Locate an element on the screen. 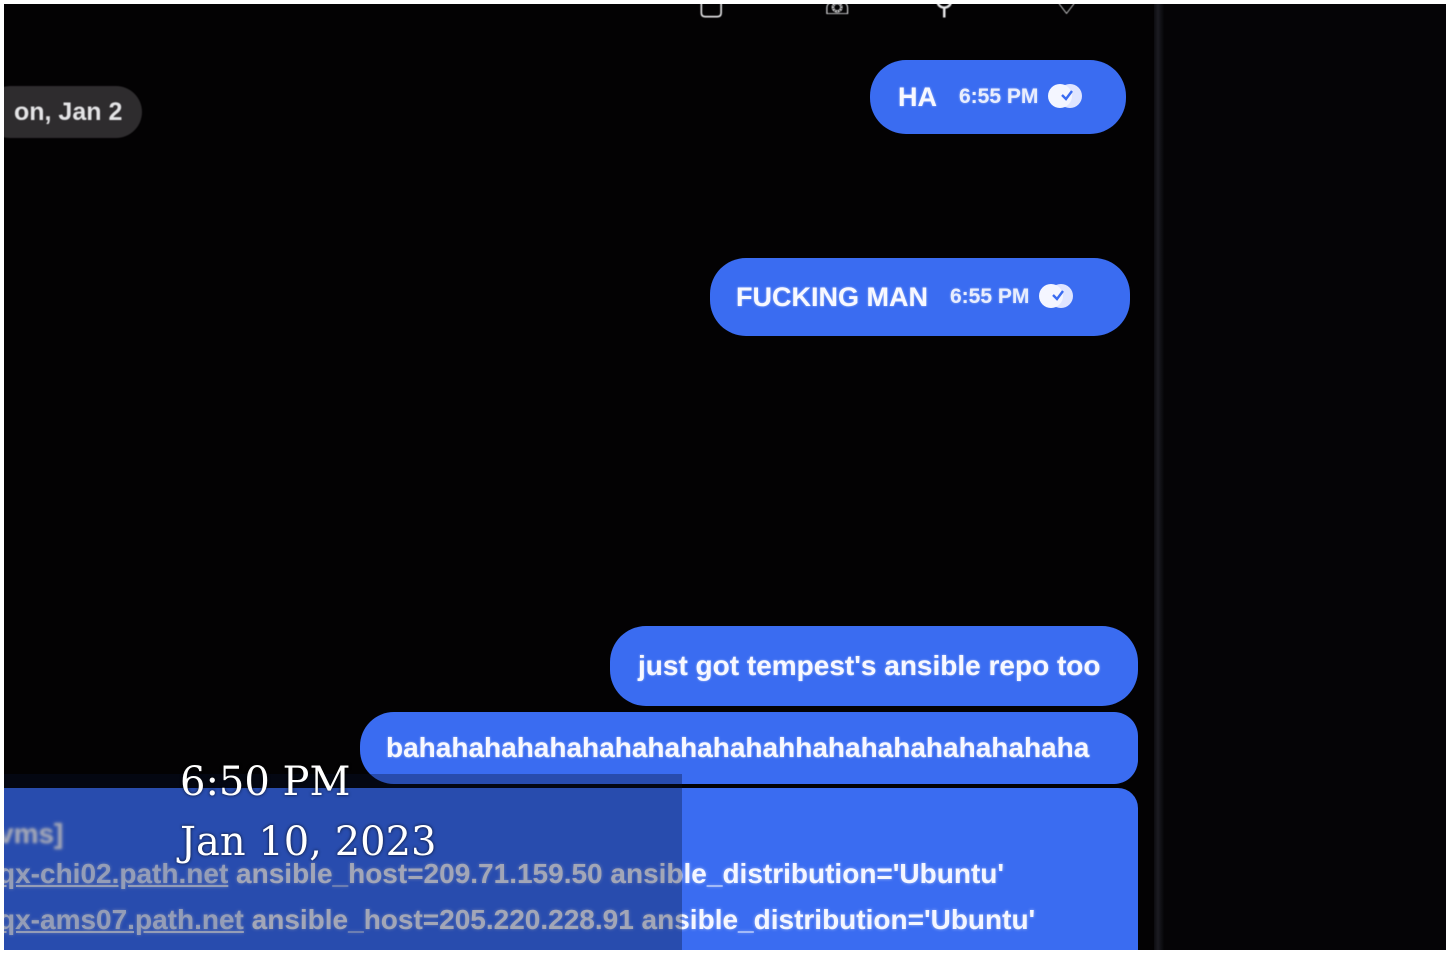  overlay-date: Jan 10, 2023 is located at coordinates (308, 842).